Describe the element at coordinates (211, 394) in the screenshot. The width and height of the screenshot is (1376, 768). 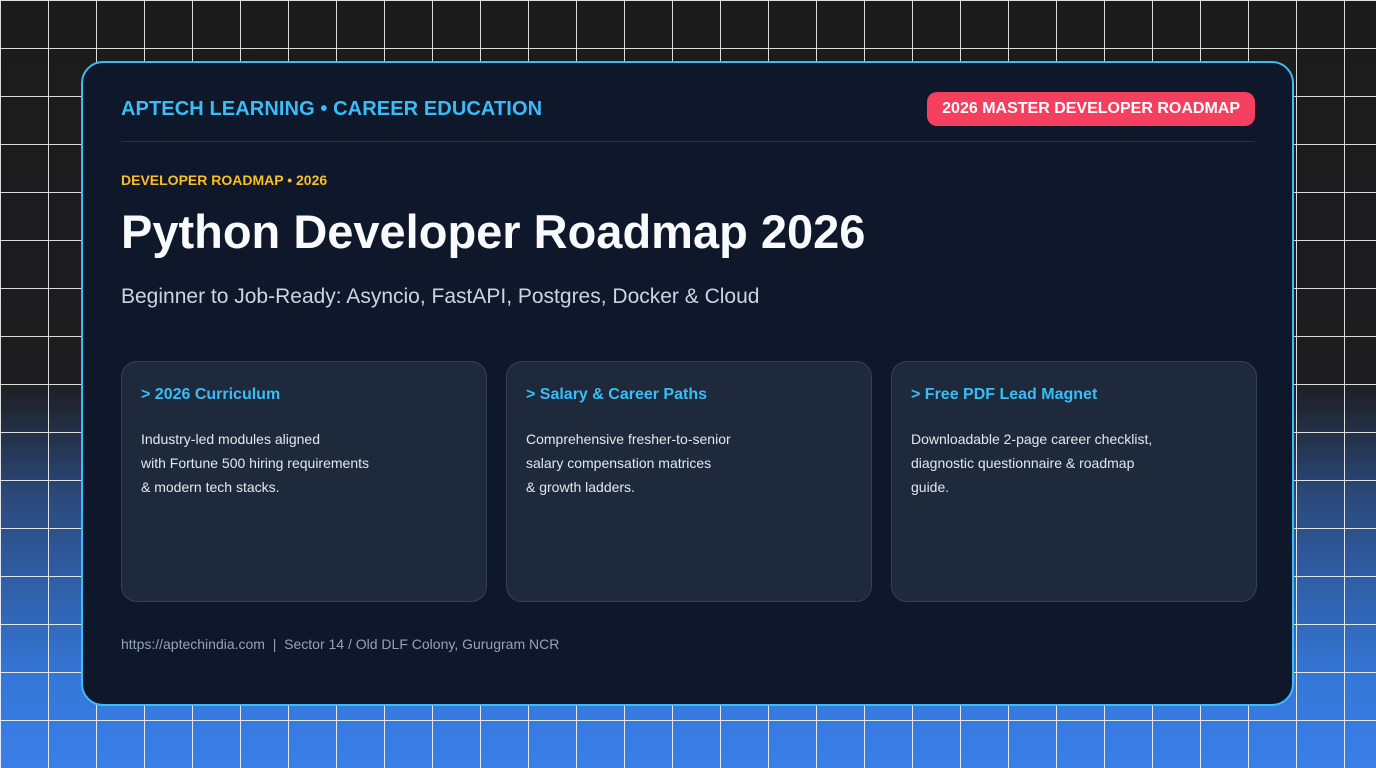
I see `feature-title: > 2026 Curriculum` at that location.